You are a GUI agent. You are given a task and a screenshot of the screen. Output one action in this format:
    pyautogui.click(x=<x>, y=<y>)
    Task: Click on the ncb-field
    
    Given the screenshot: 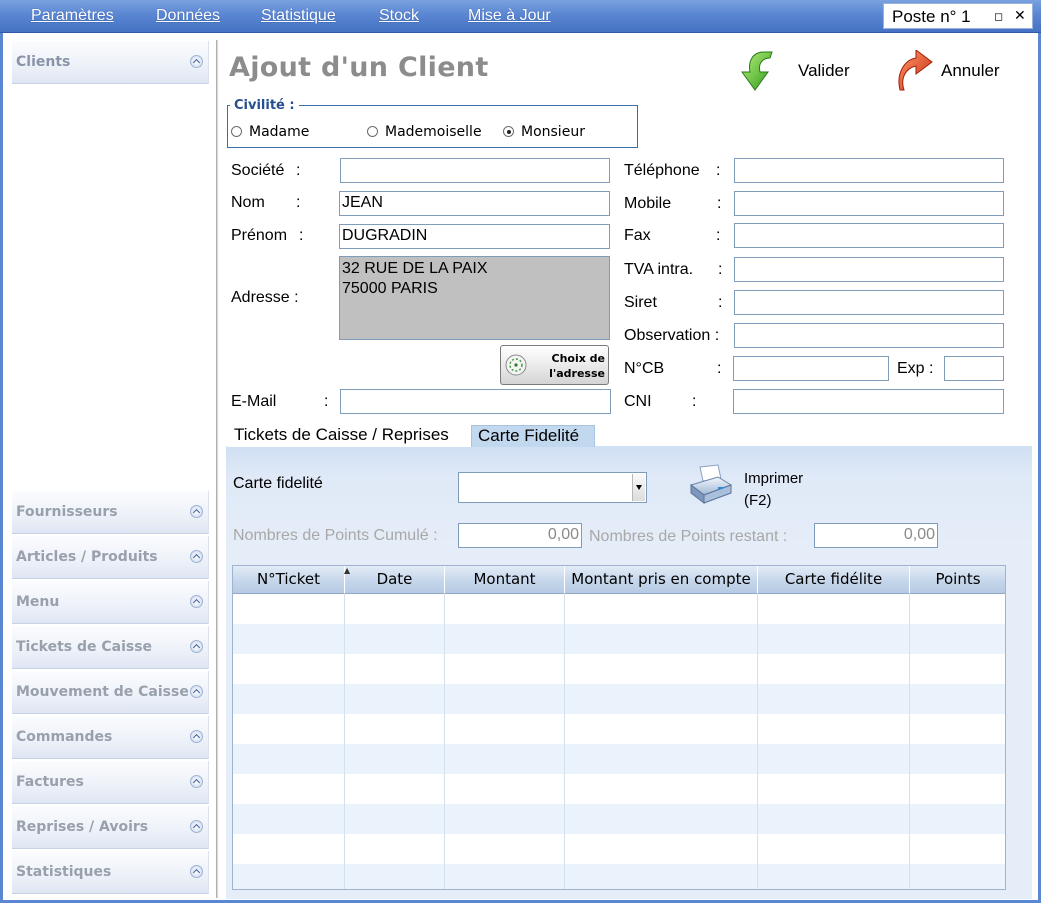 What is the action you would take?
    pyautogui.click(x=811, y=368)
    